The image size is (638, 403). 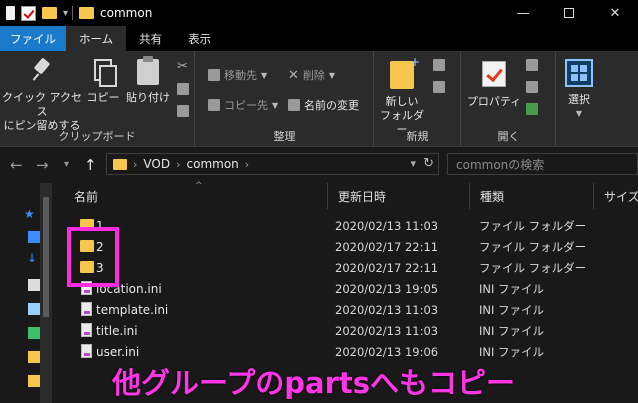 What do you see at coordinates (148, 70) in the screenshot?
I see `paste-icon` at bounding box center [148, 70].